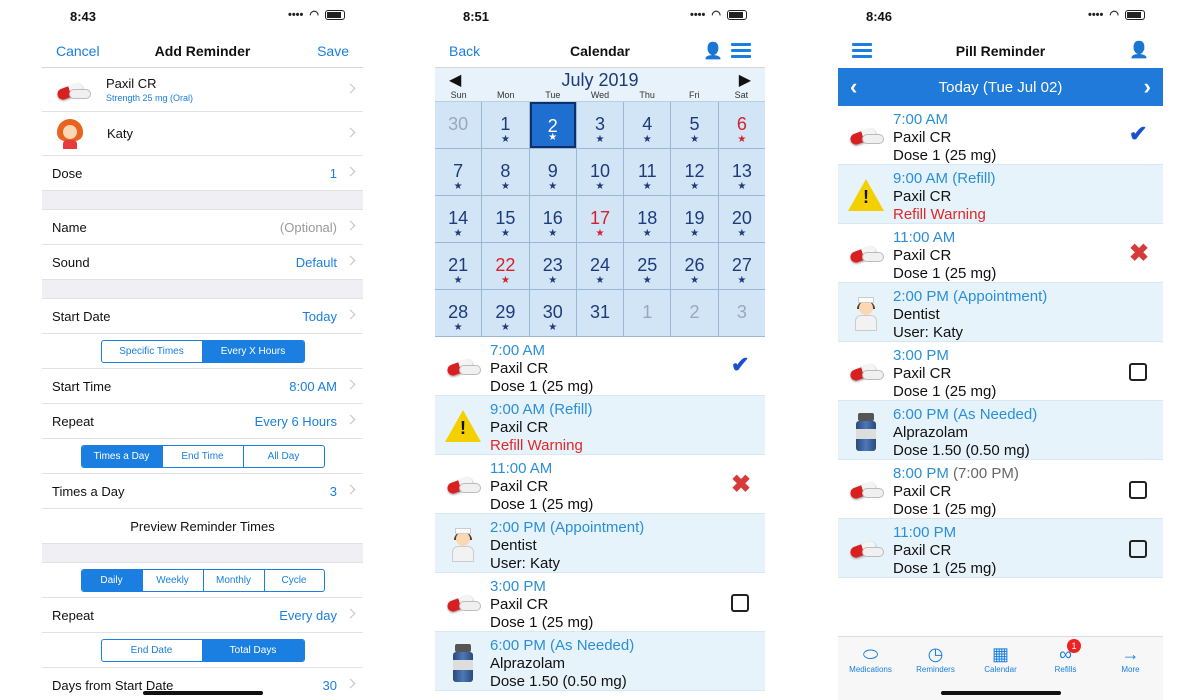 The height and width of the screenshot is (700, 1200). Describe the element at coordinates (152, 650) in the screenshot. I see `segment-end-date: End Date` at that location.